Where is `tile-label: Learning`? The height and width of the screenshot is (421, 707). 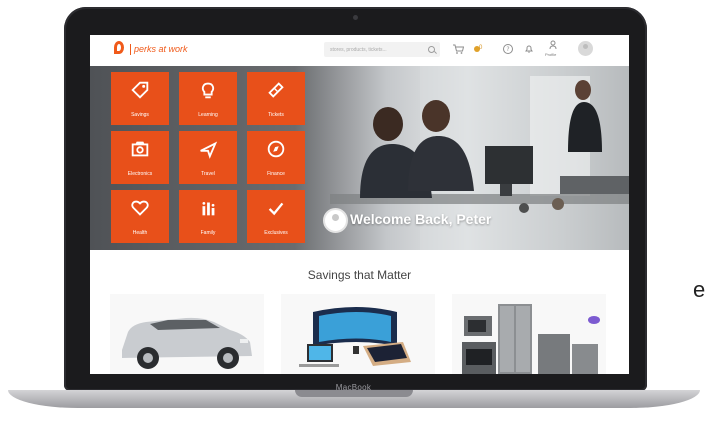
tile-label: Learning is located at coordinates (208, 115).